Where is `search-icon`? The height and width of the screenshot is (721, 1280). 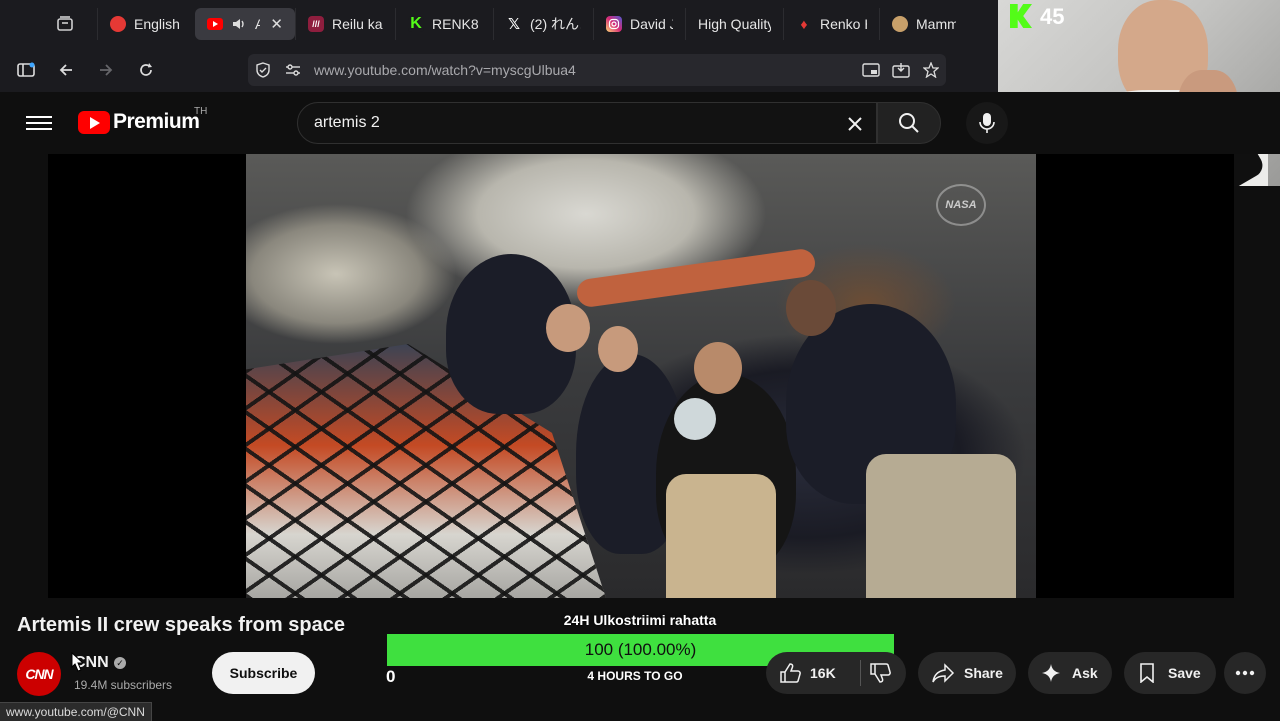
search-icon is located at coordinates (909, 123).